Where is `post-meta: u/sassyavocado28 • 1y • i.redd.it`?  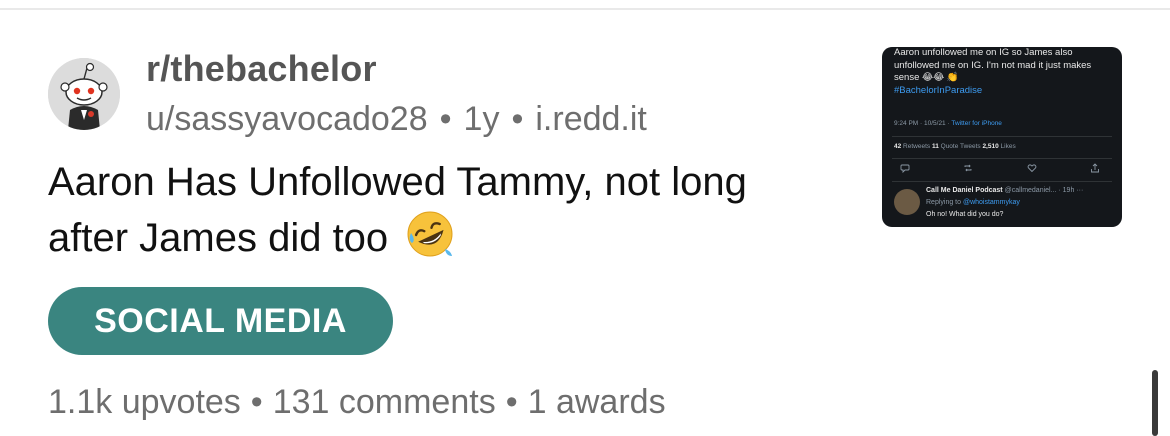
post-meta: u/sassyavocado28 • 1y • i.redd.it is located at coordinates (396, 119).